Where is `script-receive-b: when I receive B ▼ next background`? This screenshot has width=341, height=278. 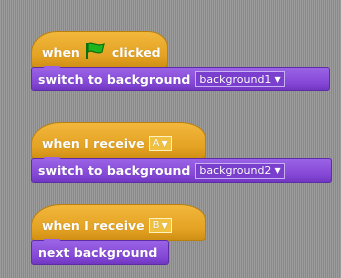 script-receive-b: when I receive B ▼ next background is located at coordinates (118, 234).